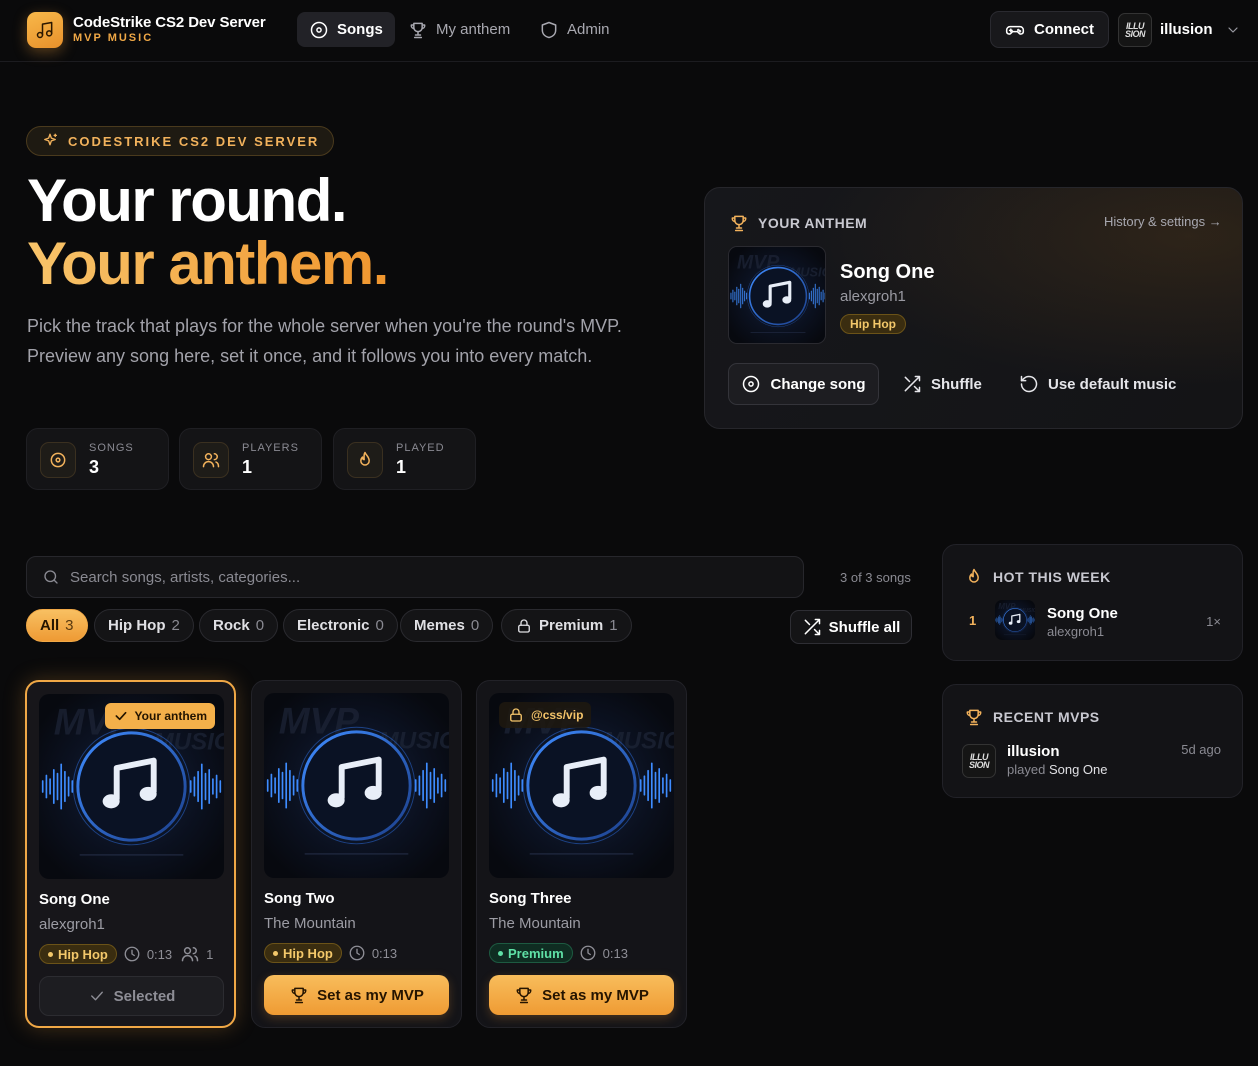 This screenshot has width=1258, height=1066. Describe the element at coordinates (1082, 613) in the screenshot. I see `hot-song-title: Song One` at that location.